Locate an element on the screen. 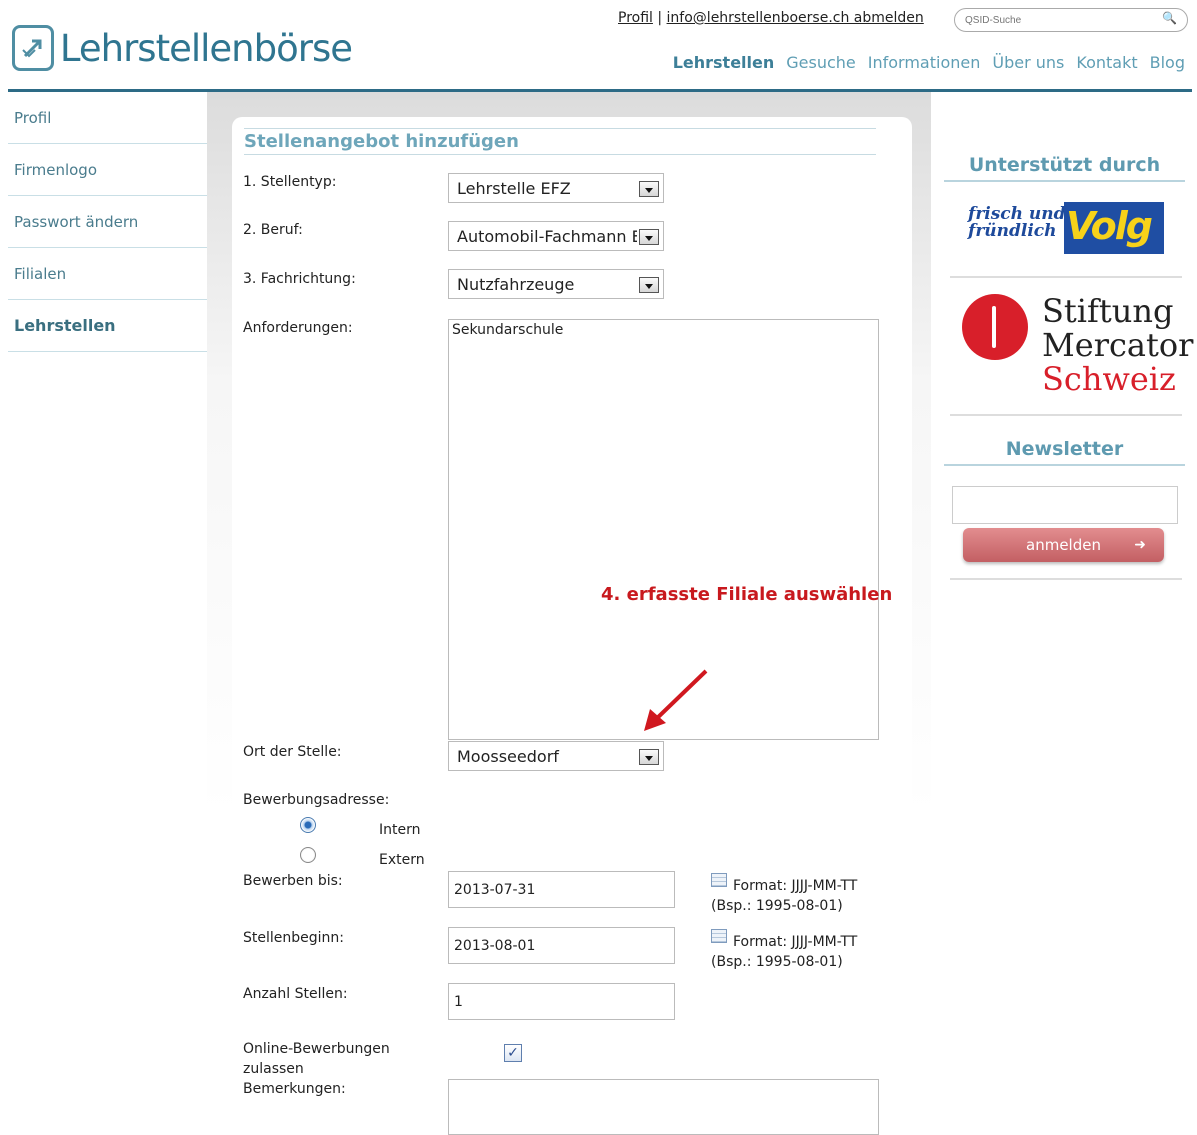  online-label-line1: Online-Bewerbungen is located at coordinates (316, 1049).